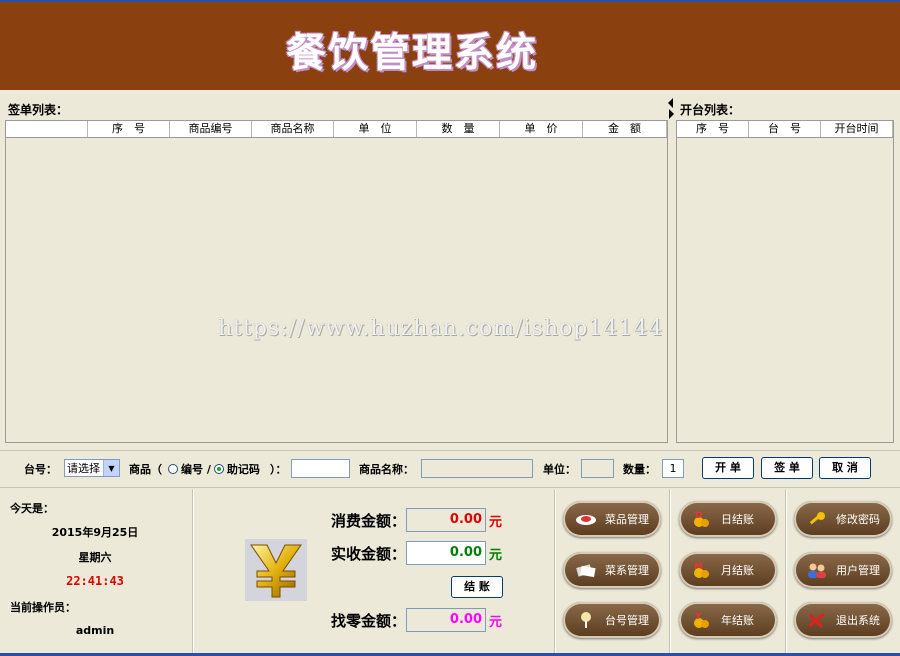 This screenshot has height=656, width=900. What do you see at coordinates (95, 532) in the screenshot?
I see `date-text: 2015年9月25日` at bounding box center [95, 532].